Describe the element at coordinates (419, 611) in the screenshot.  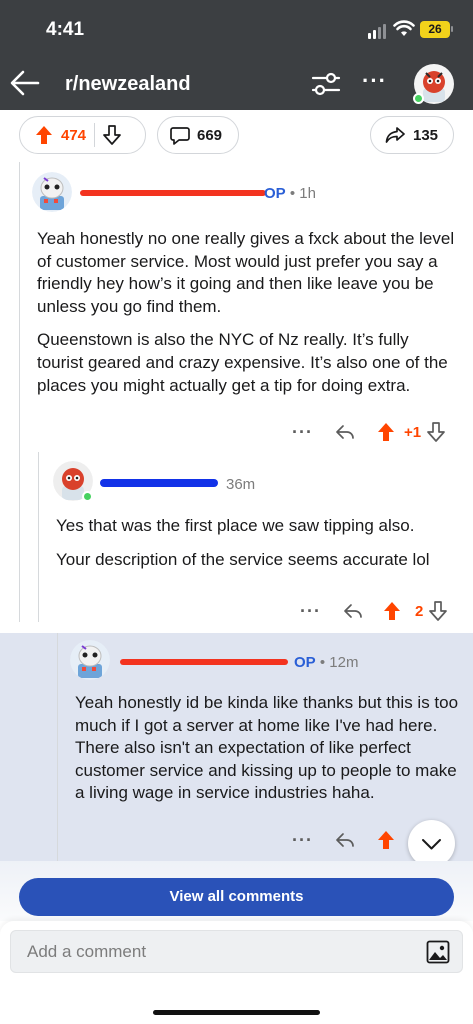
I see `comment-score: 2` at that location.